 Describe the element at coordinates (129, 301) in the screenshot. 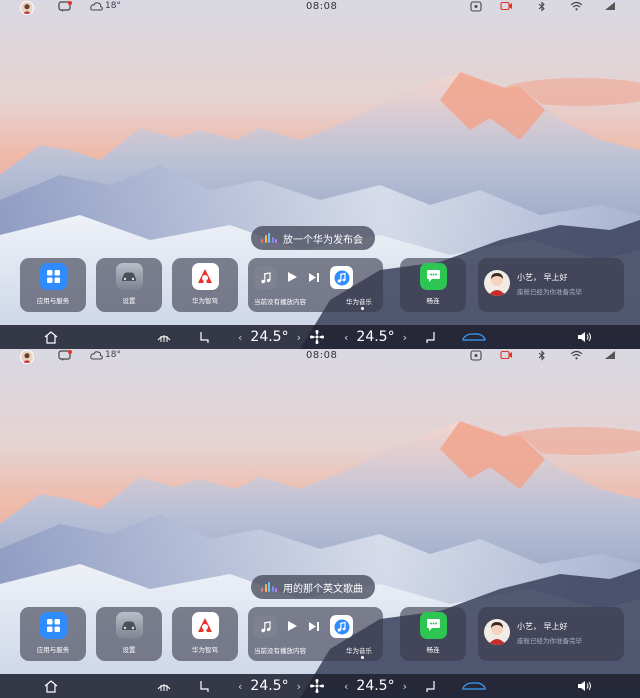

I see `settings-label: 设置` at that location.